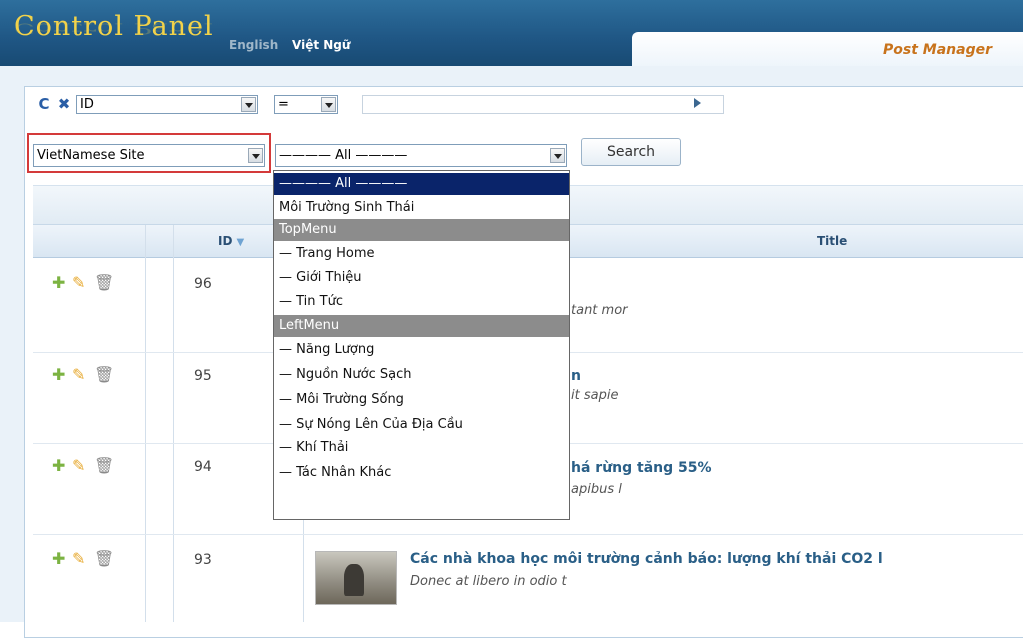  What do you see at coordinates (87, 104) in the screenshot?
I see `filter-field-value: ID` at bounding box center [87, 104].